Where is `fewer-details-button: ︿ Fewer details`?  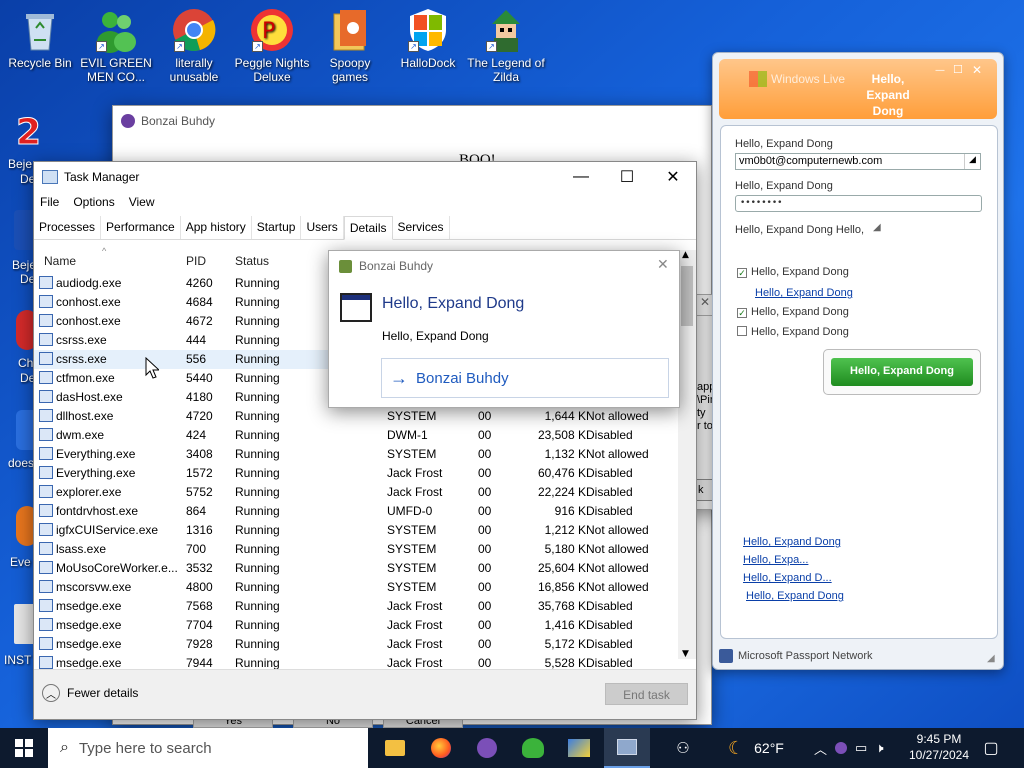 fewer-details-button: ︿ Fewer details is located at coordinates (90, 693).